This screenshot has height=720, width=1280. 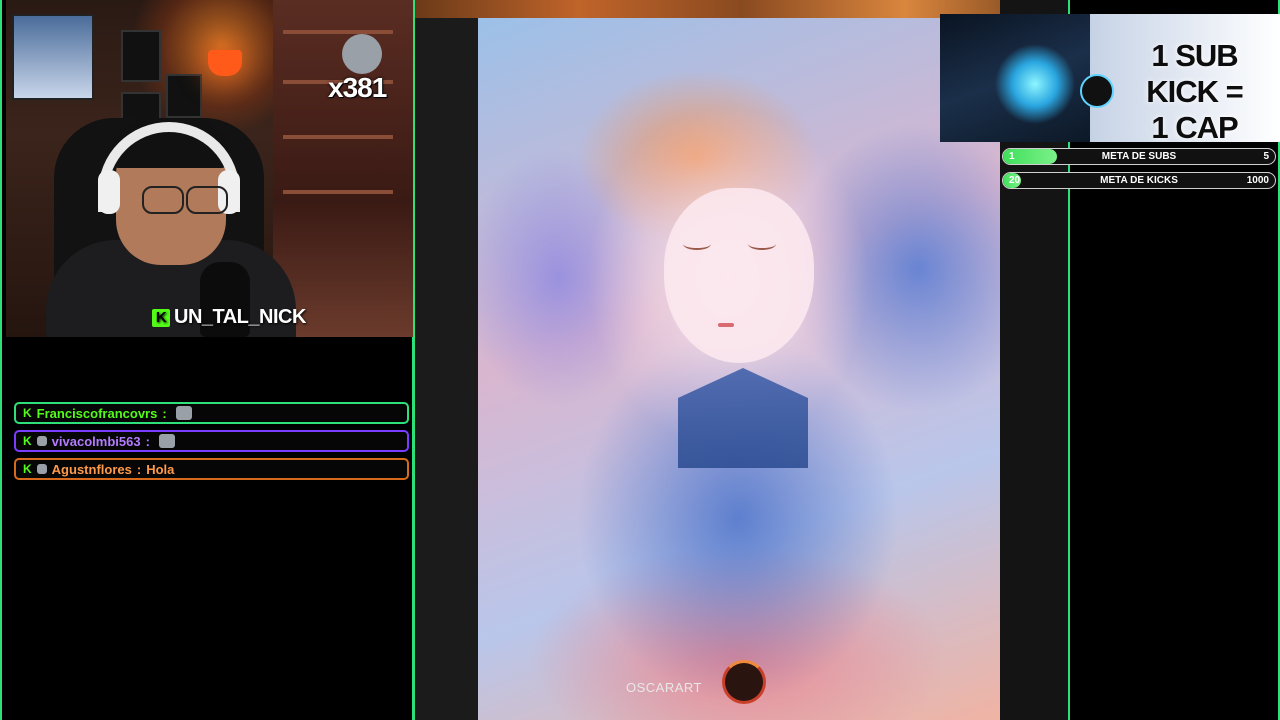 What do you see at coordinates (726, 325) in the screenshot?
I see `artwork-mouth` at bounding box center [726, 325].